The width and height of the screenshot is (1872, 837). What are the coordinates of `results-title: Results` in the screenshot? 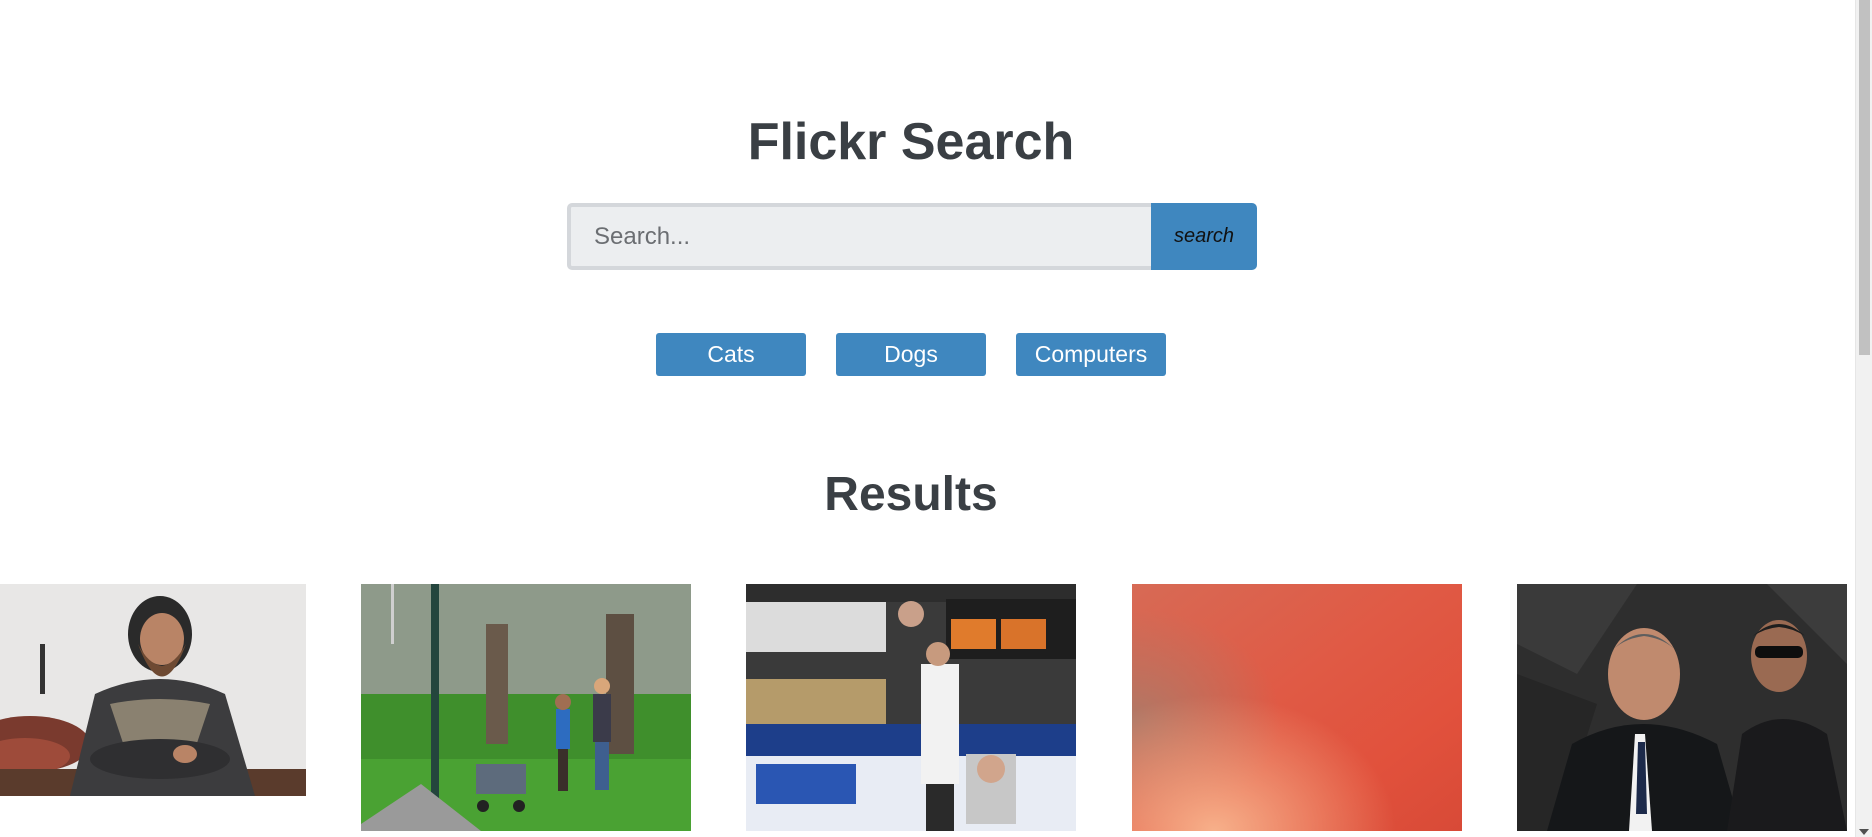 It's located at (911, 494).